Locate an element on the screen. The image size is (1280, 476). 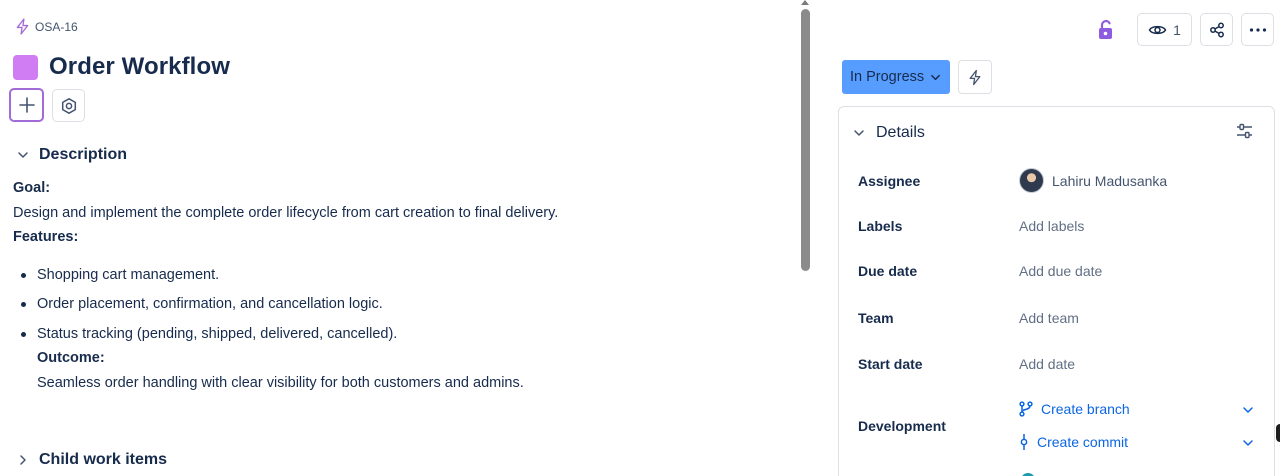
branch-icon is located at coordinates (1026, 409).